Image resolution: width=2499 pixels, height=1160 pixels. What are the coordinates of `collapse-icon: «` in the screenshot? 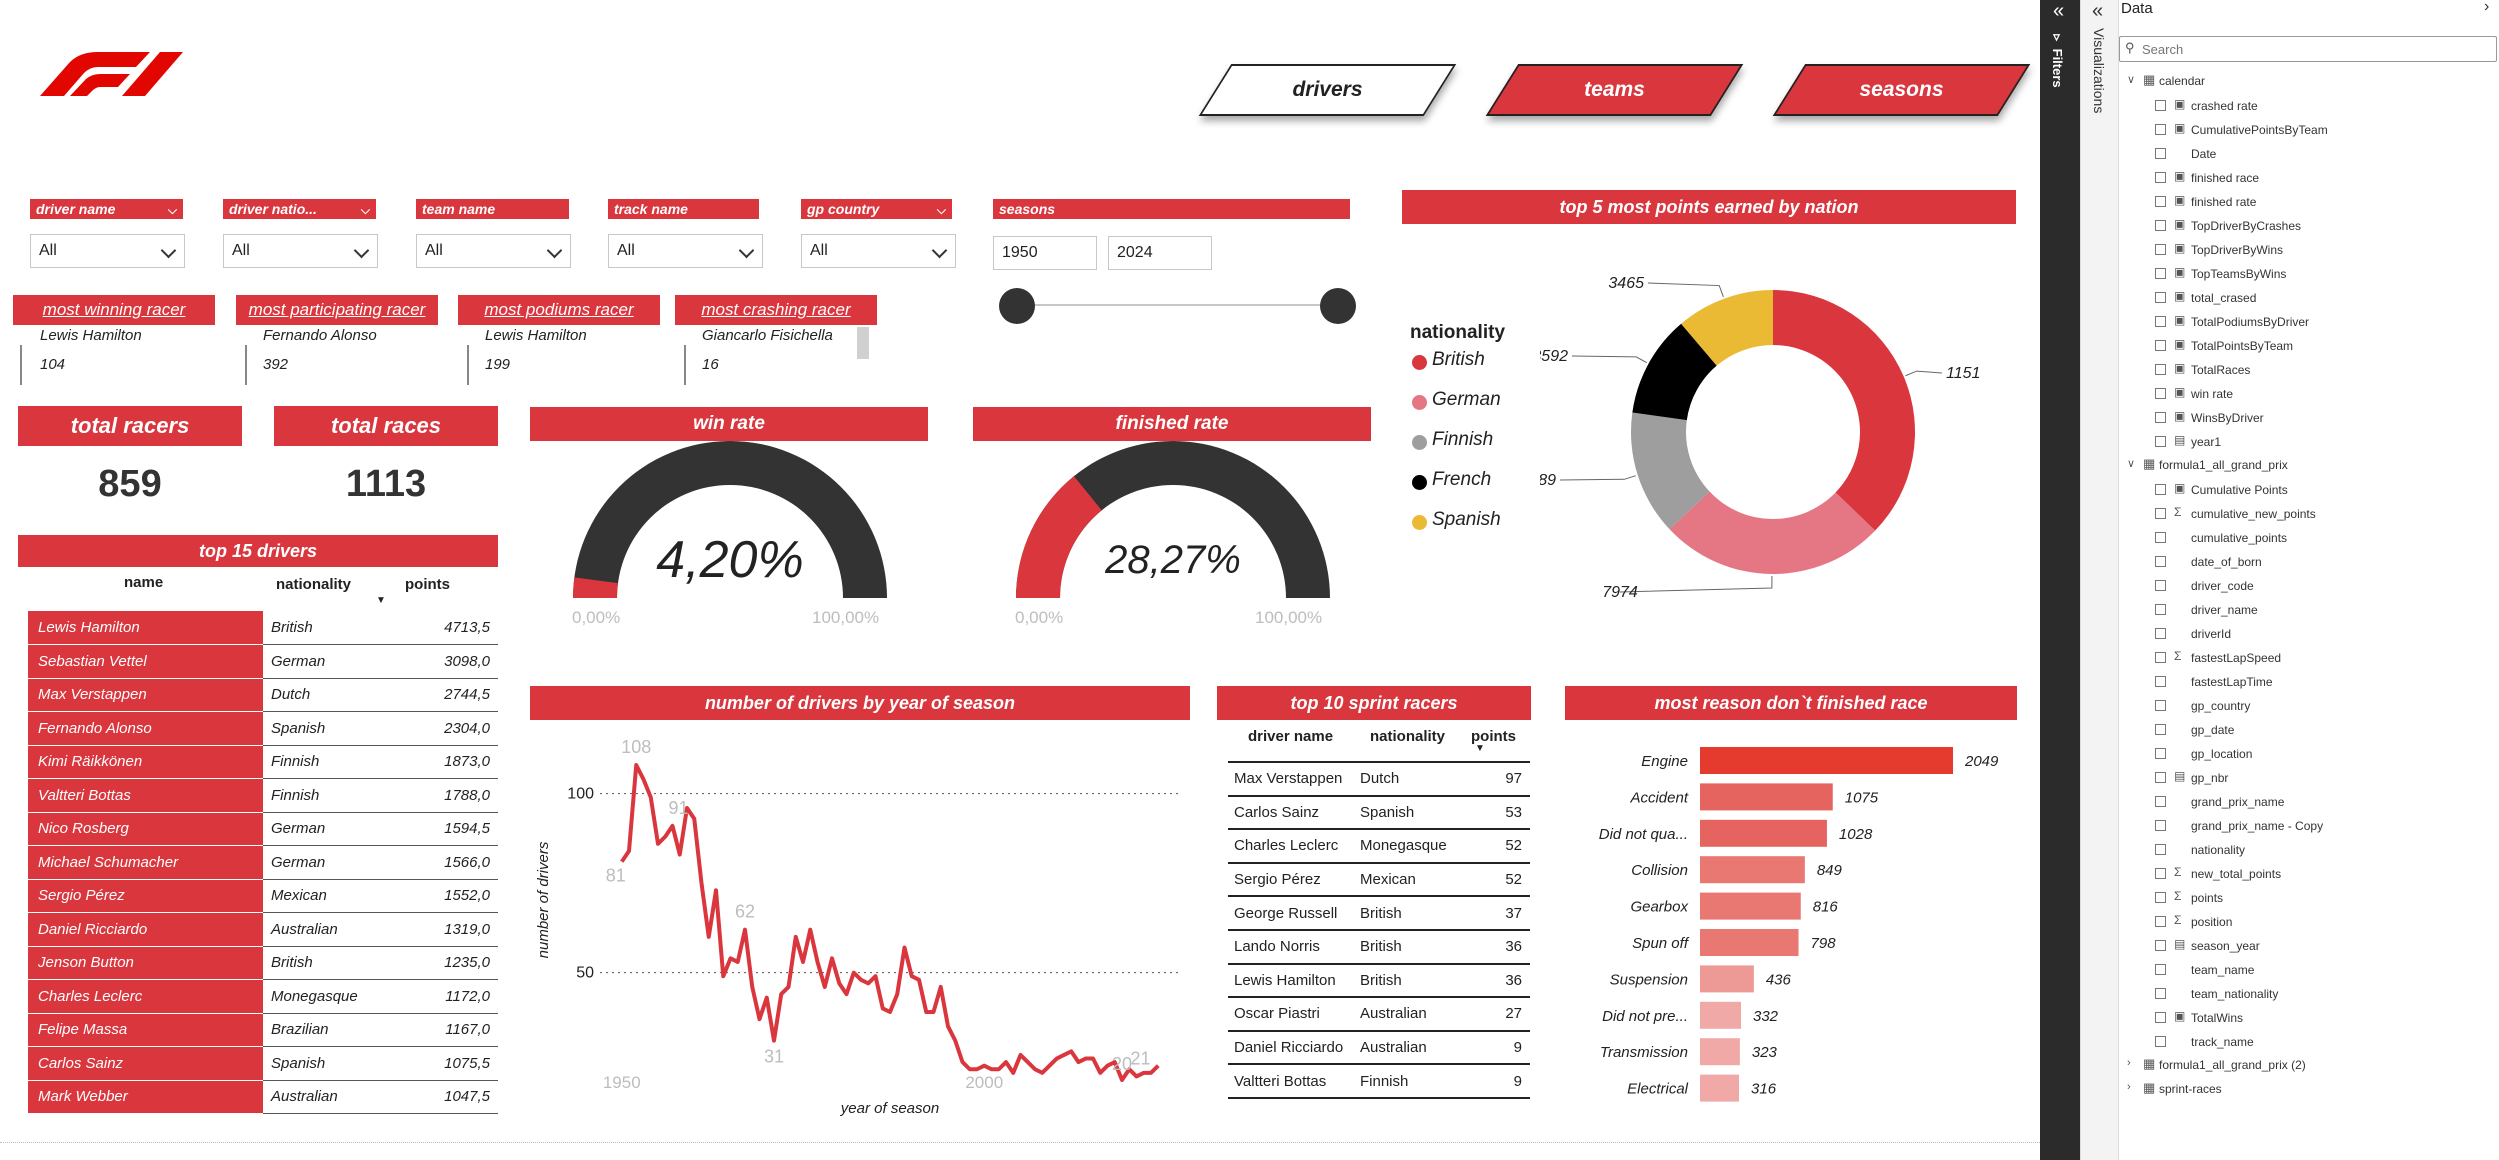 It's located at (2097, 11).